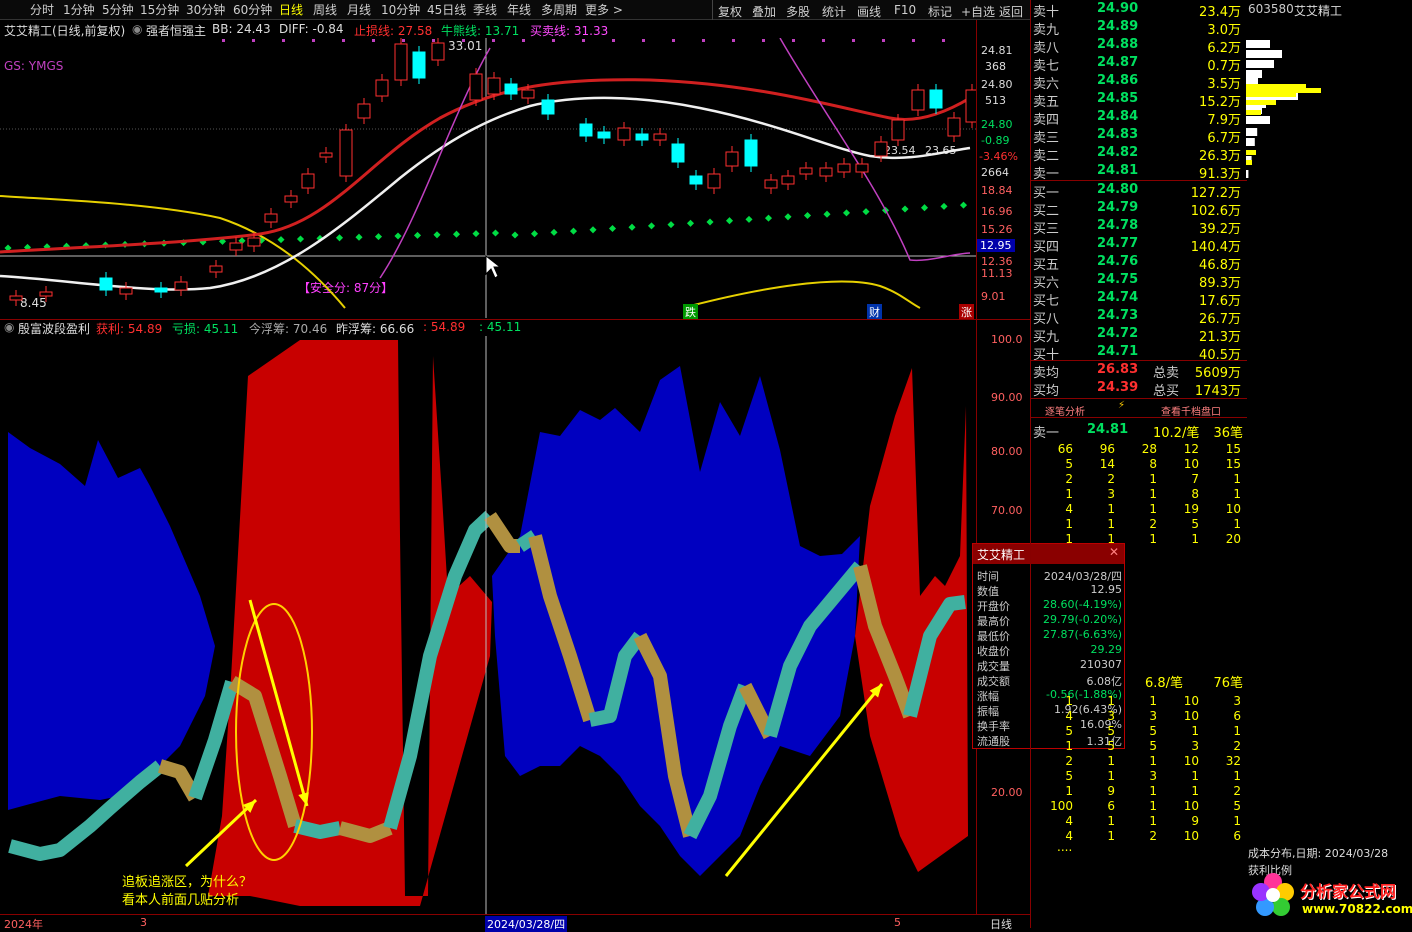 Image resolution: width=1412 pixels, height=932 pixels. Describe the element at coordinates (1217, 391) in the screenshot. I see `summary-volume: 1743万` at that location.